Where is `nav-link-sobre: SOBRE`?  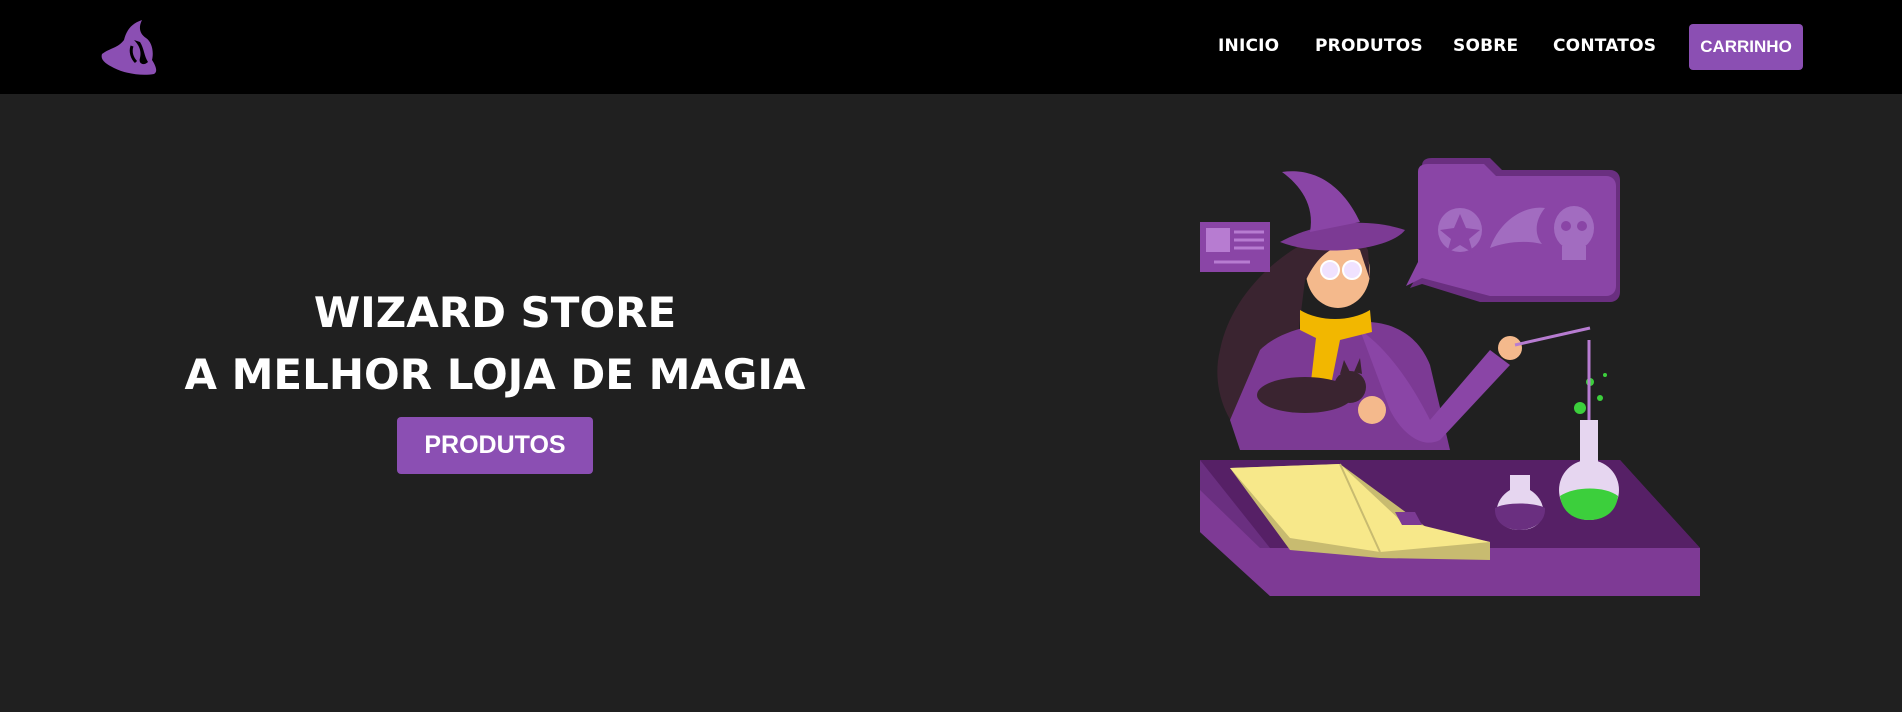
nav-link-sobre: SOBRE is located at coordinates (1485, 46).